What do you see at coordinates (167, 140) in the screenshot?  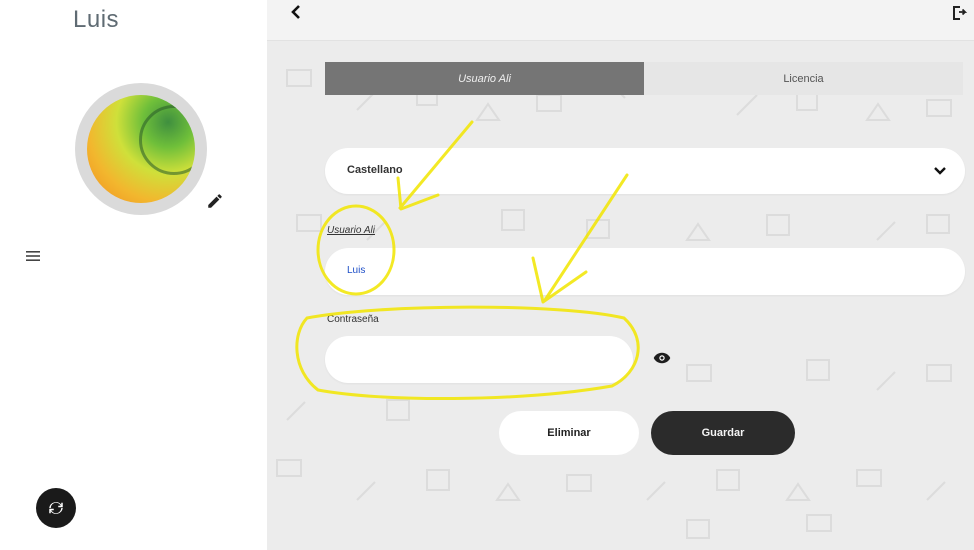 I see `avatar-face-shape` at bounding box center [167, 140].